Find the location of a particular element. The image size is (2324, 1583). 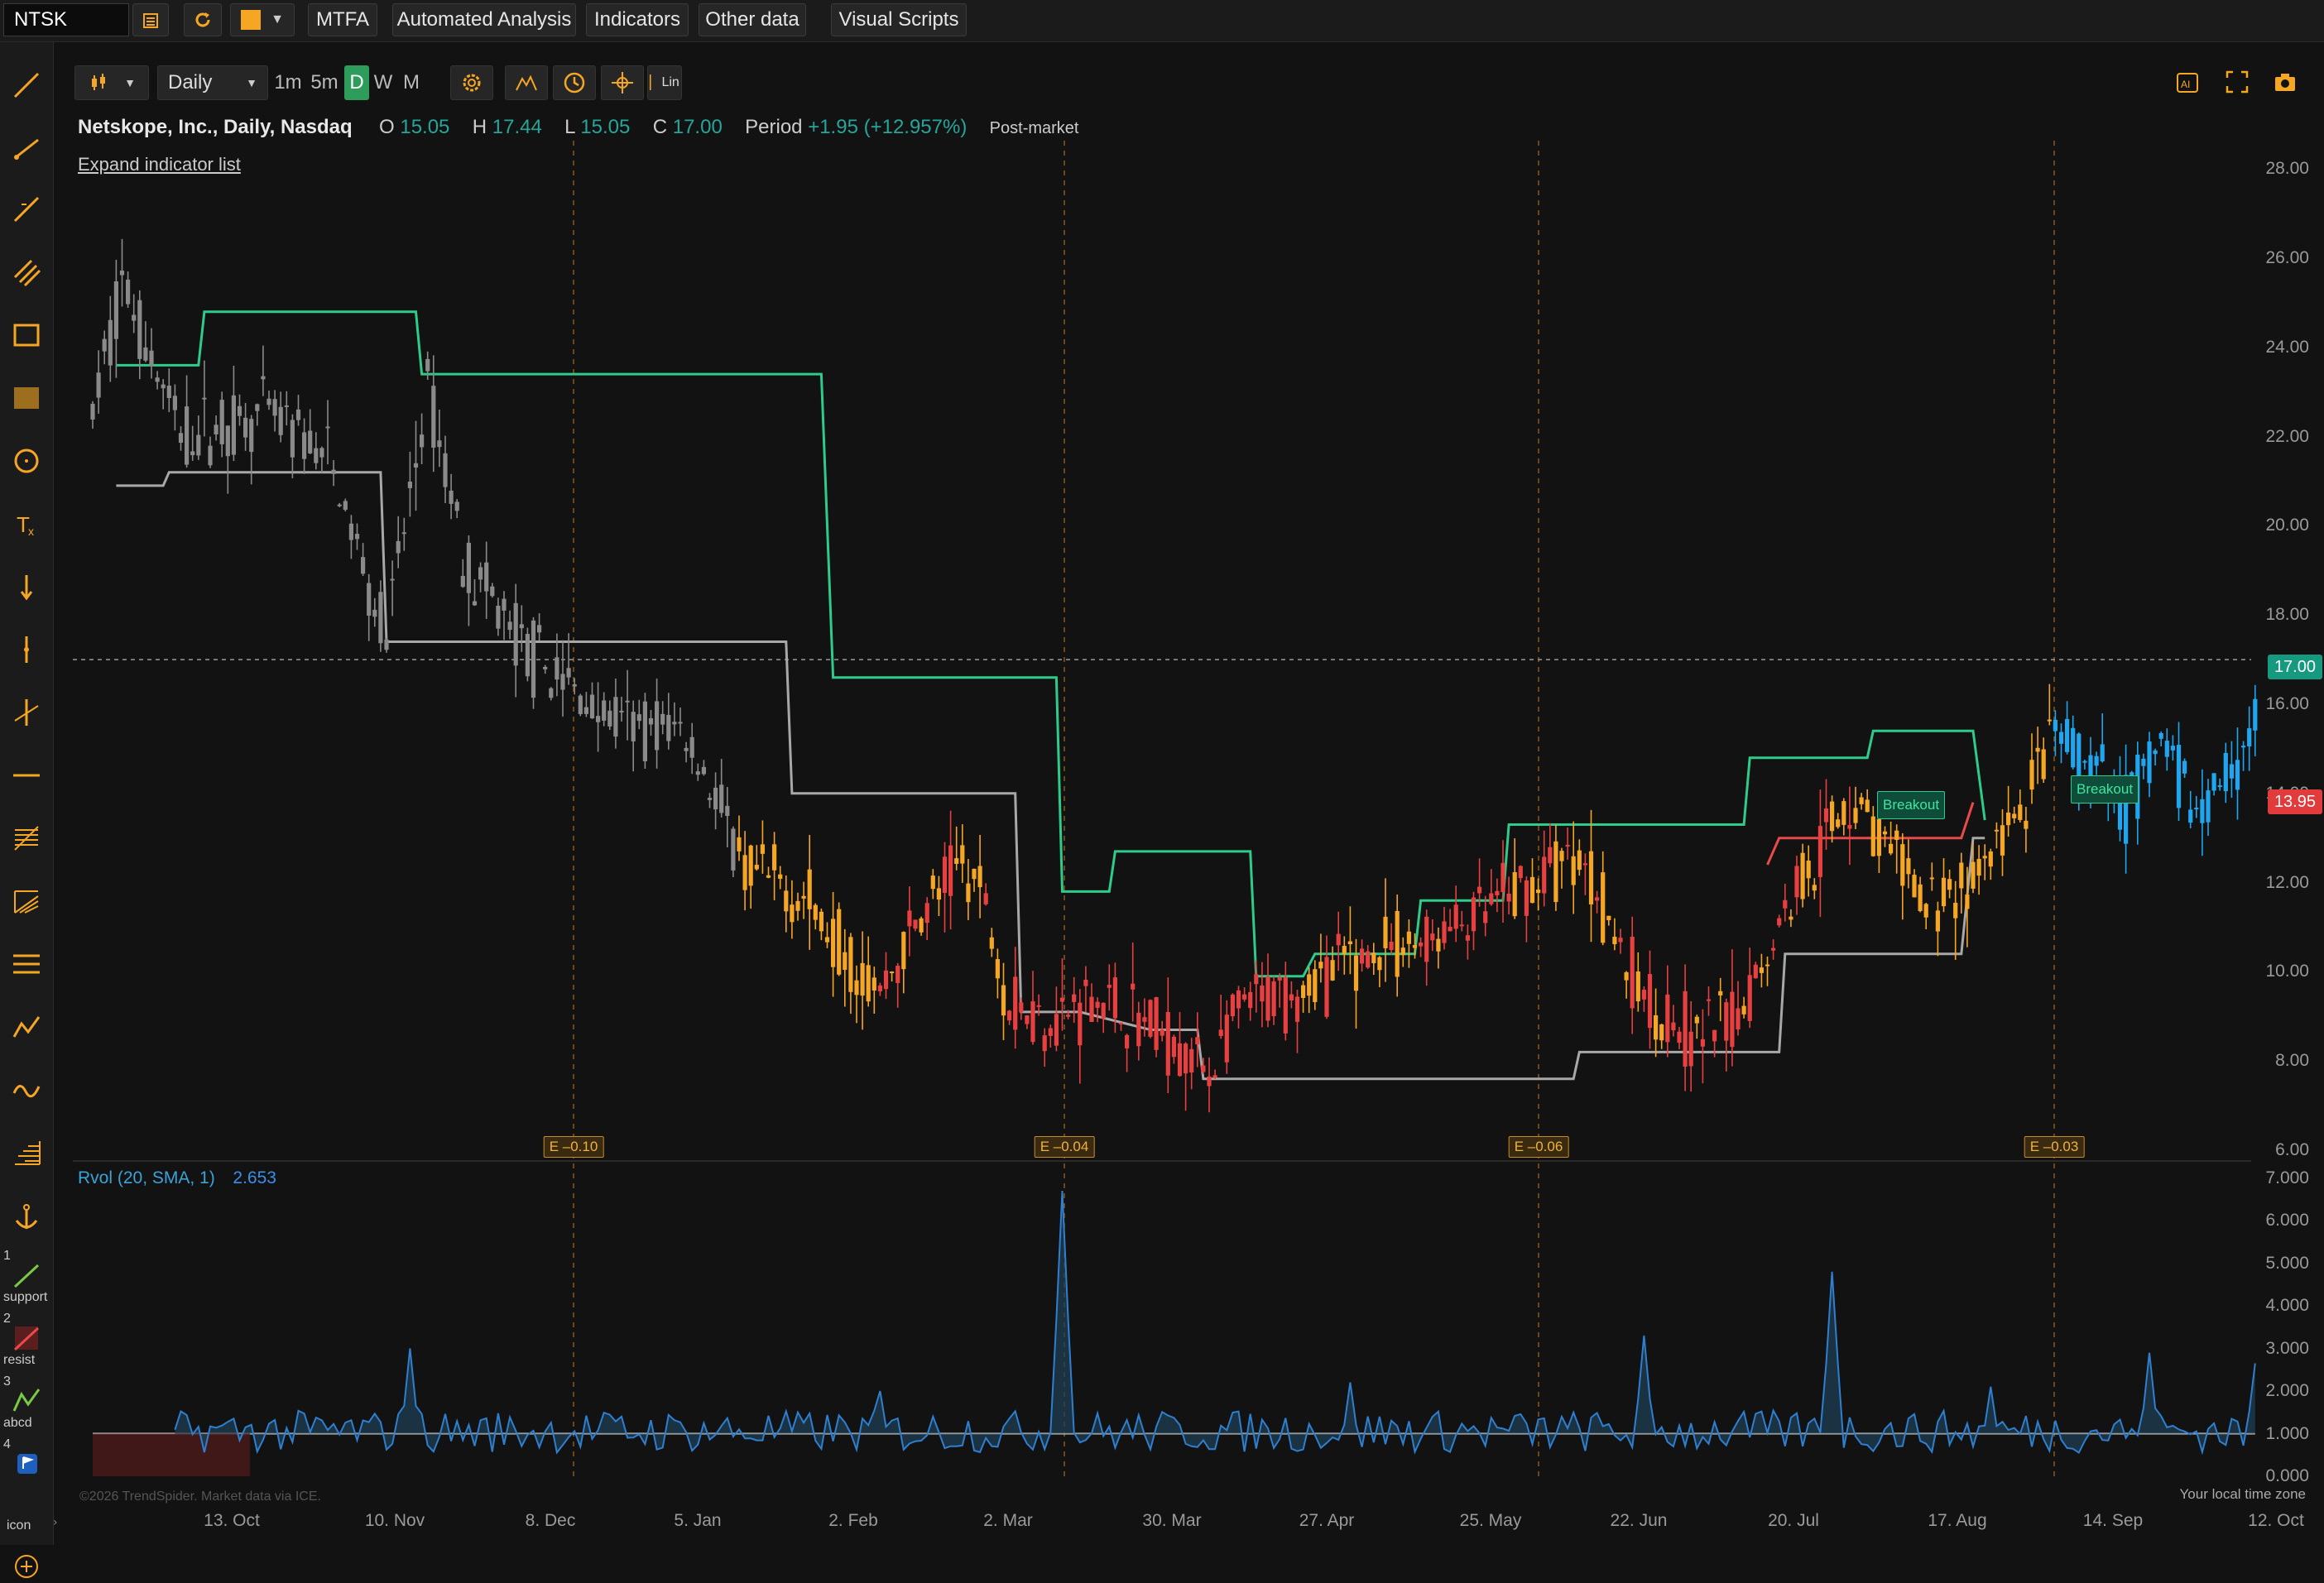

trendline-icon is located at coordinates (26, 85).